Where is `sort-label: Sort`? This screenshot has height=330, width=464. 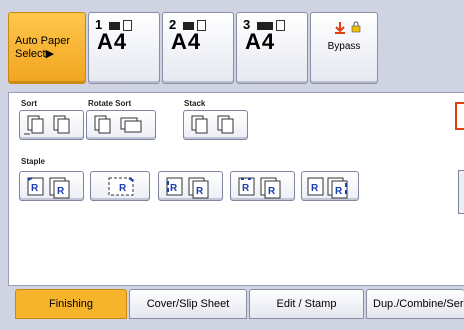
sort-label: Sort is located at coordinates (29, 103).